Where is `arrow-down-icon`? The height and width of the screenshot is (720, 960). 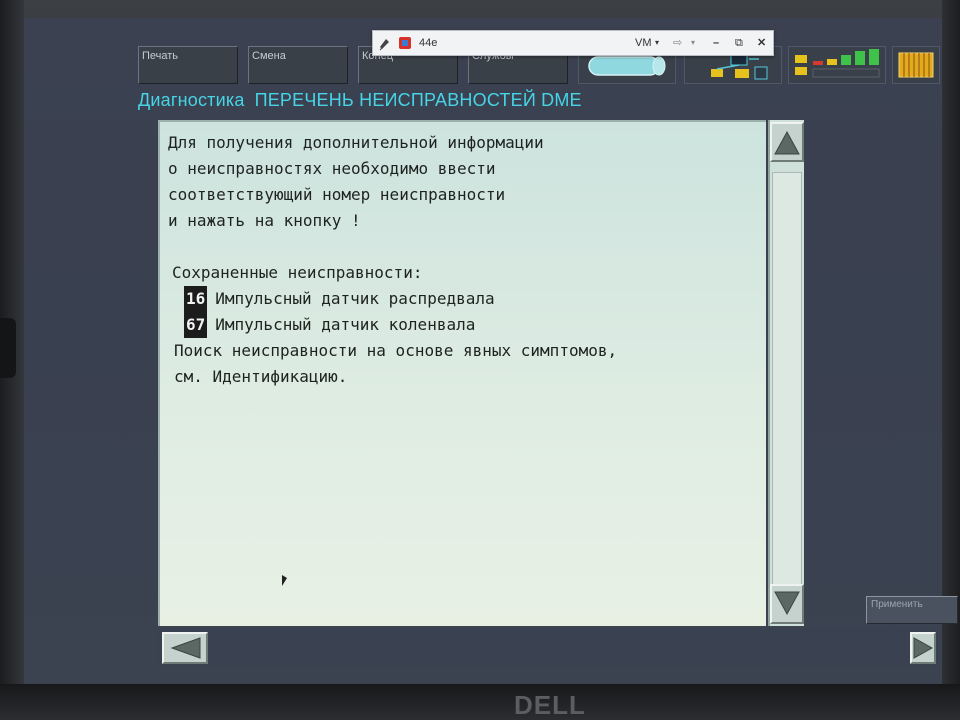 arrow-down-icon is located at coordinates (787, 603).